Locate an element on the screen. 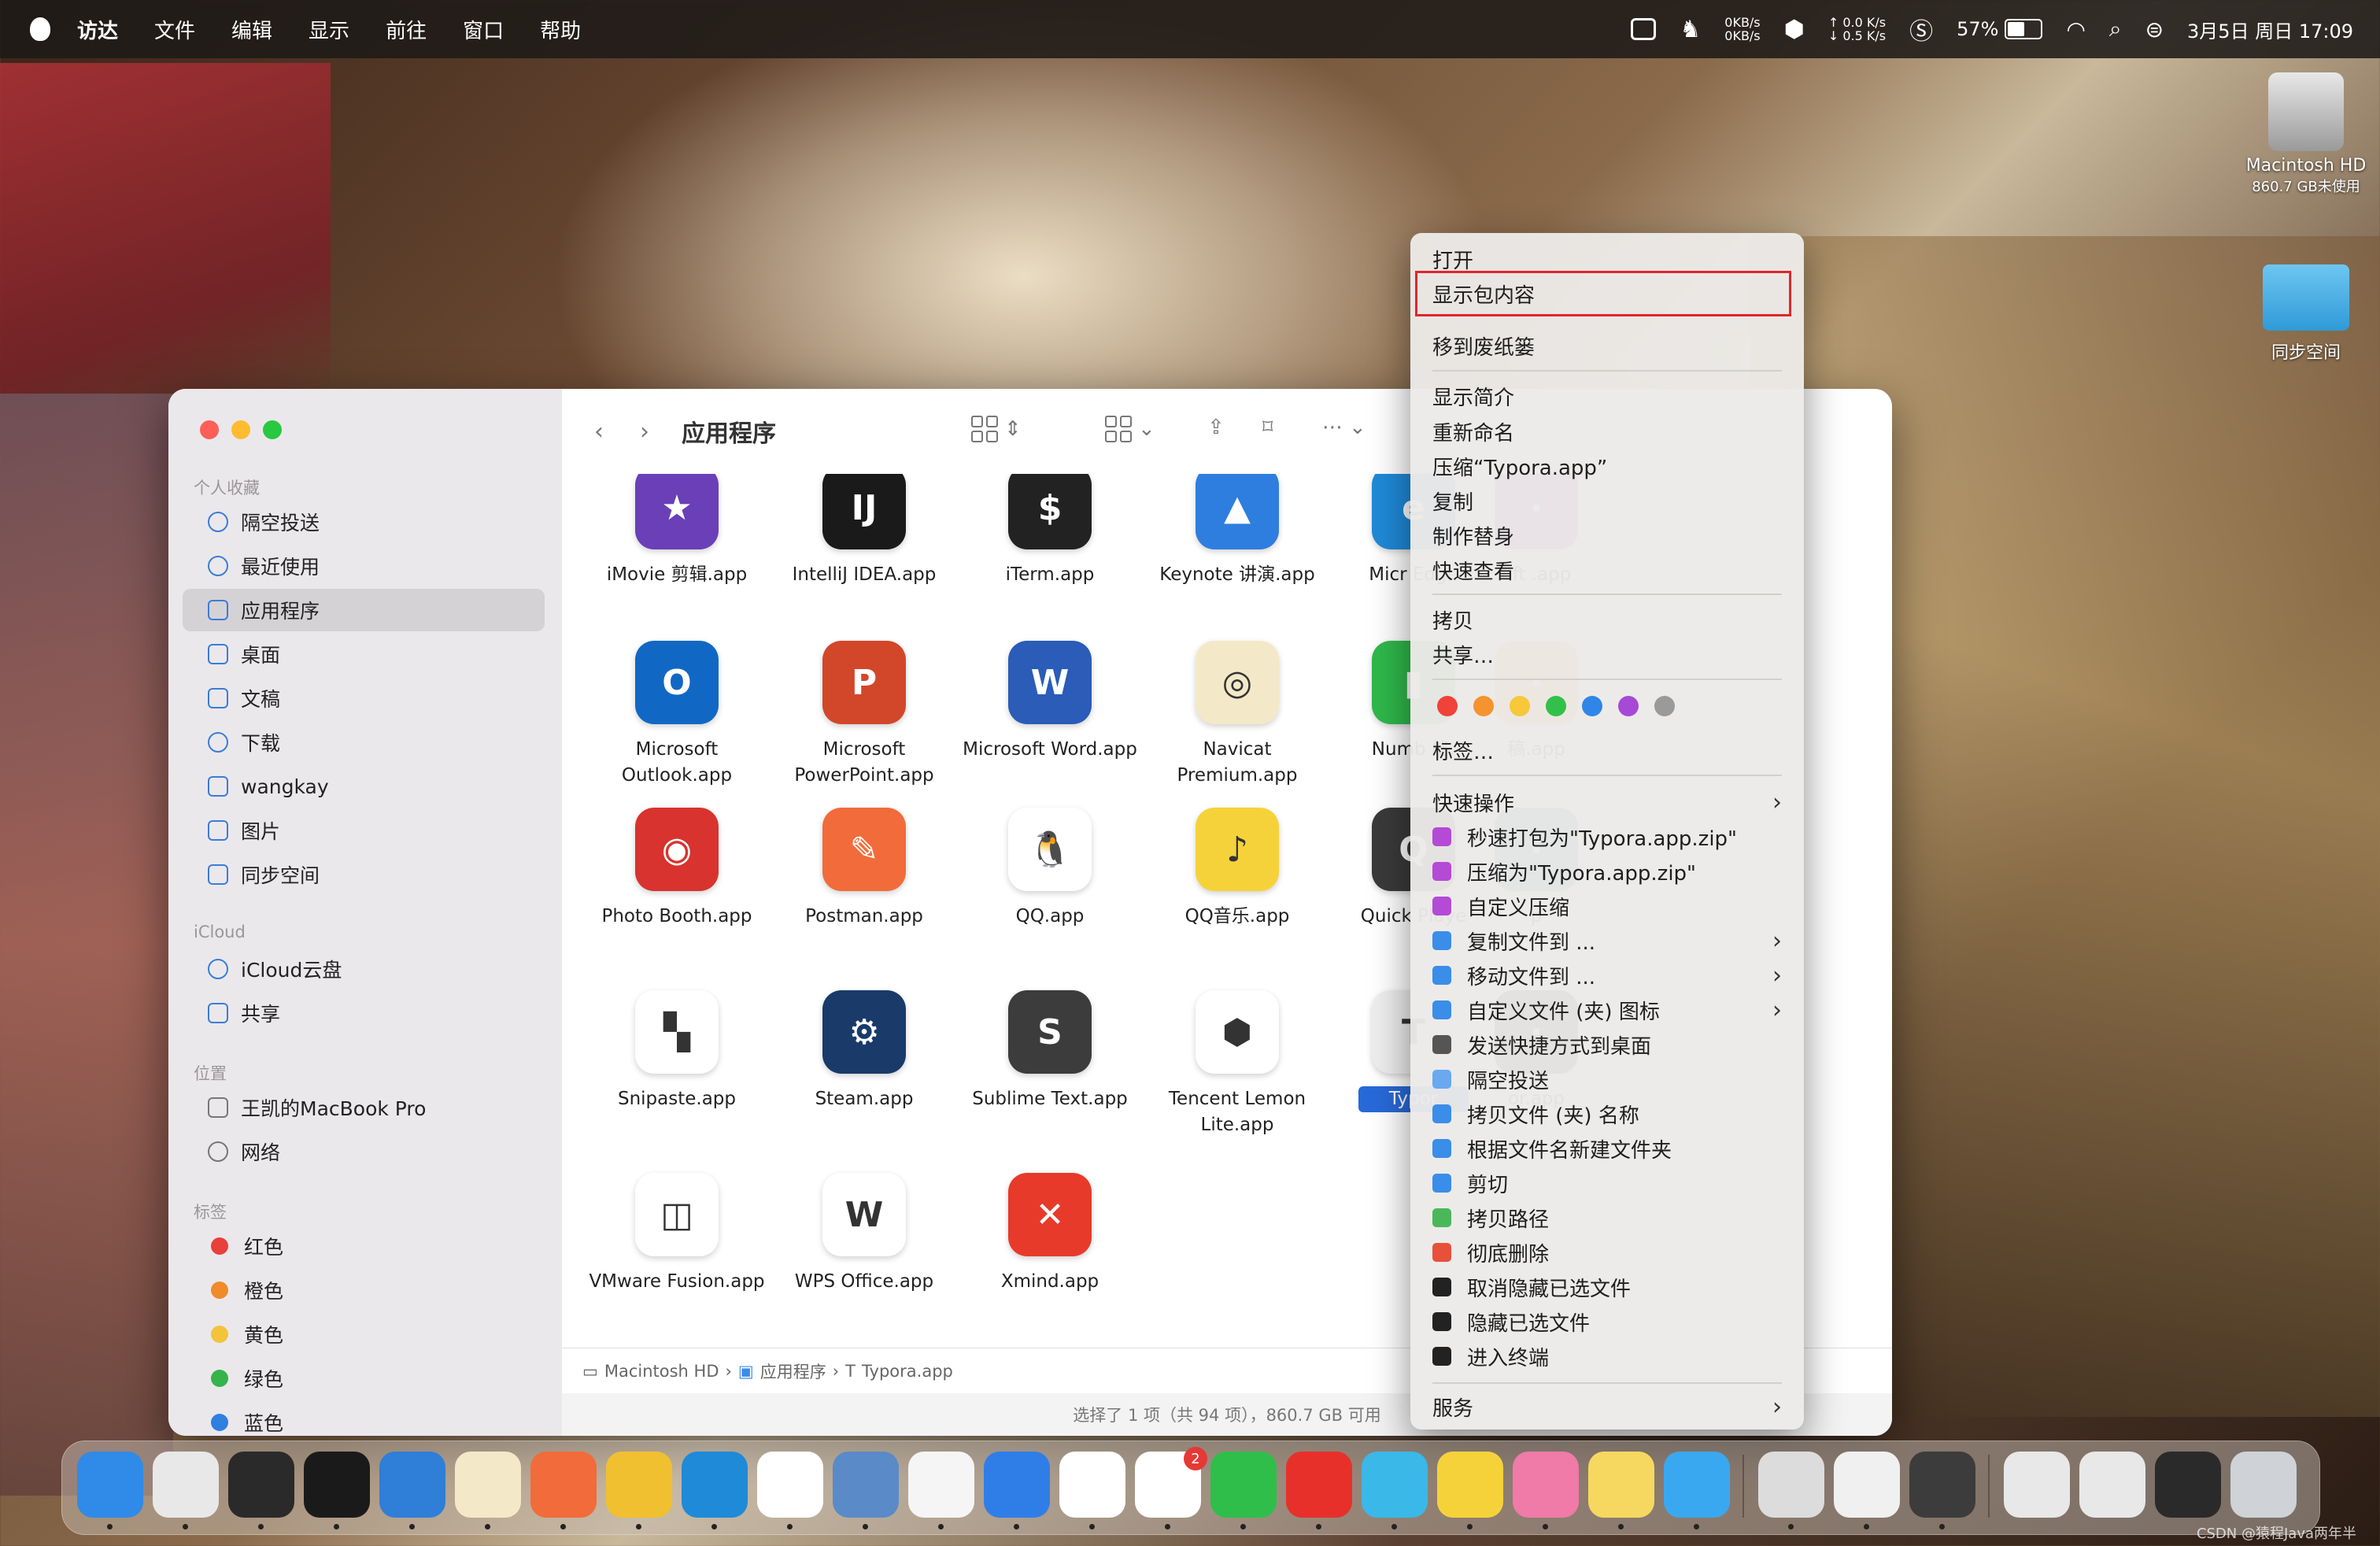  sync-icon: Ⓢ is located at coordinates (1921, 29).